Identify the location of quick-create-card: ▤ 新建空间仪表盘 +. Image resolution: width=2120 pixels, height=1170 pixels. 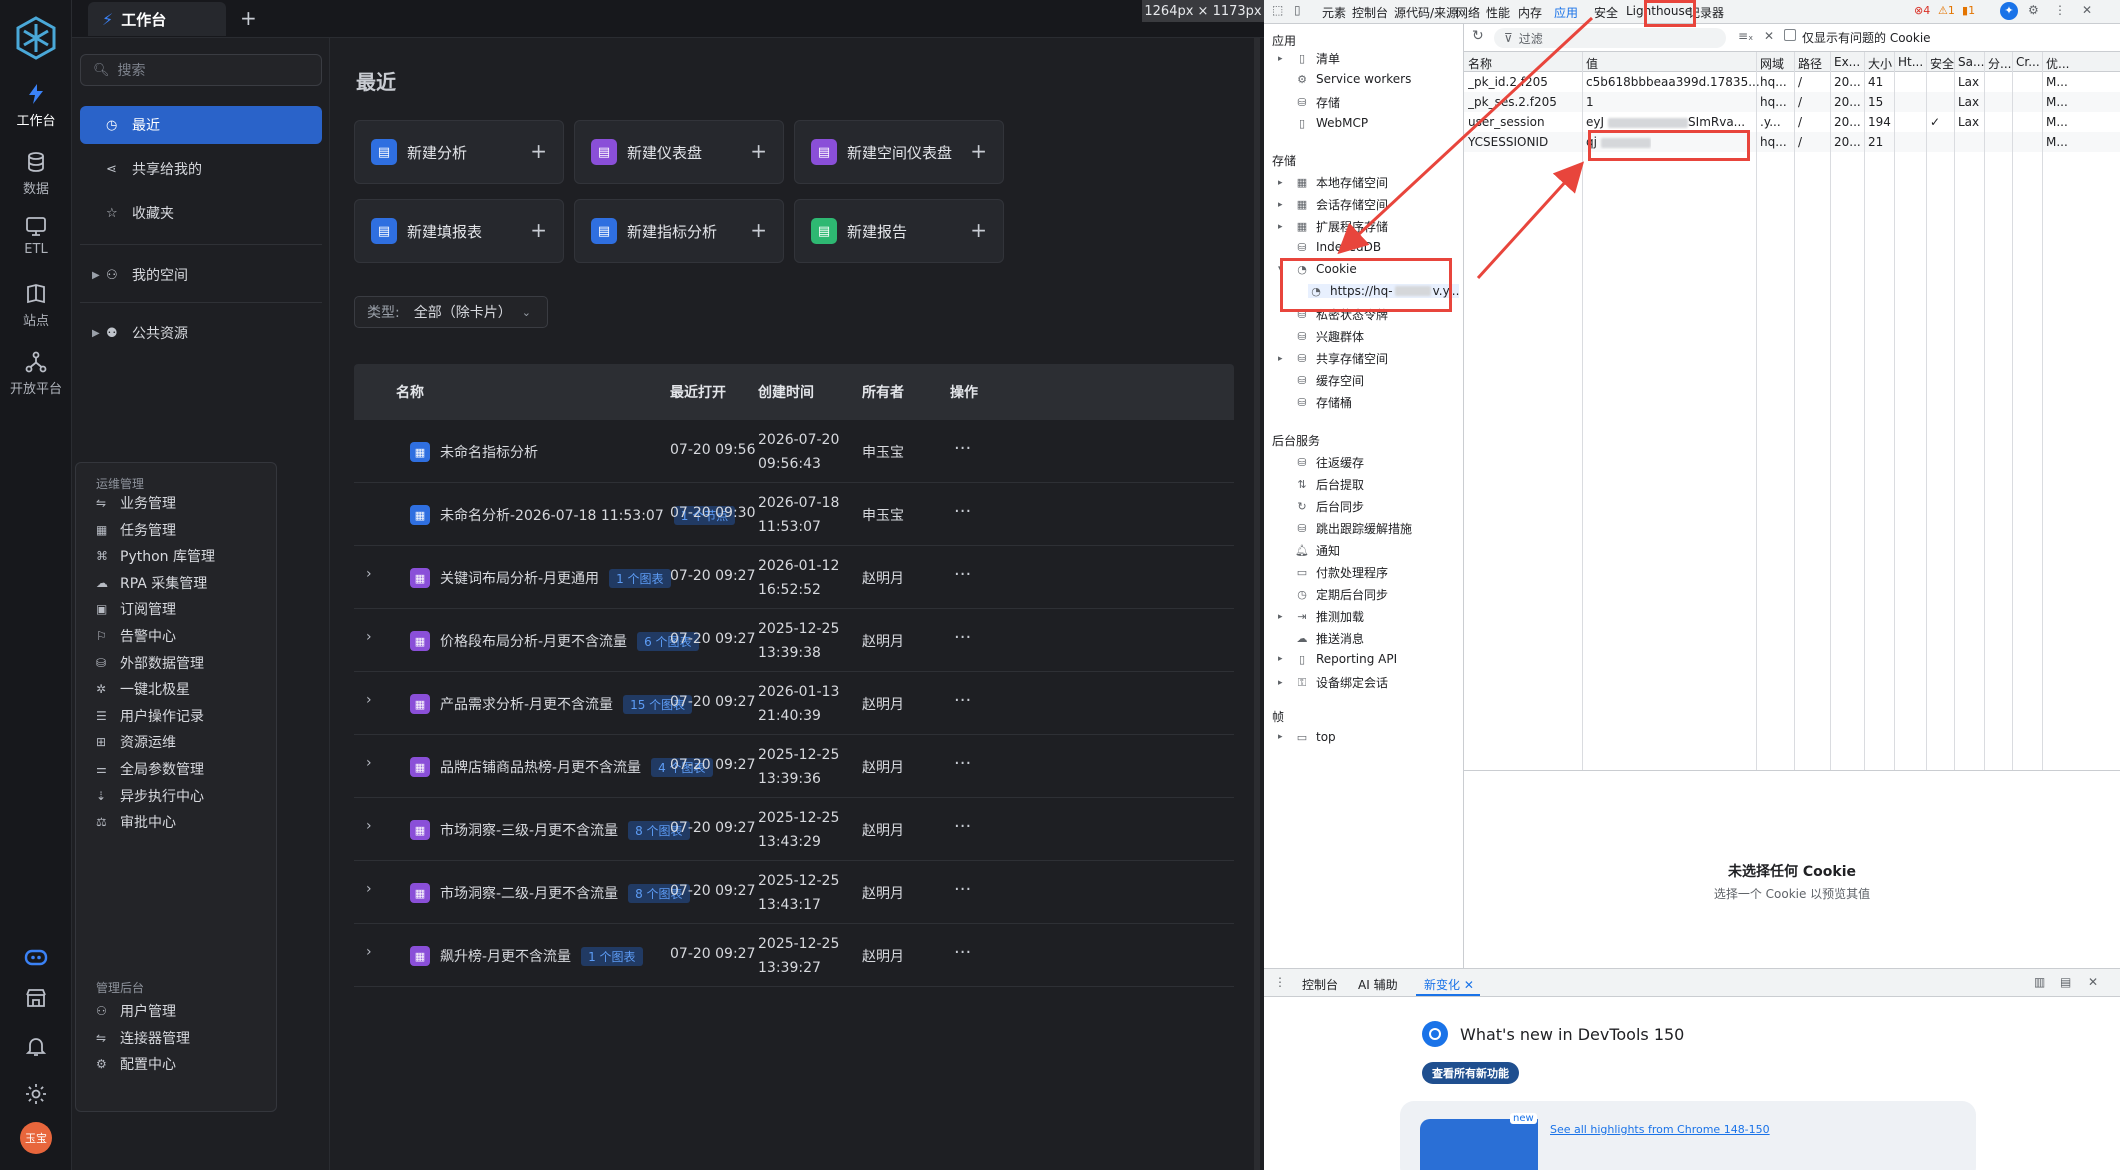
(899, 152).